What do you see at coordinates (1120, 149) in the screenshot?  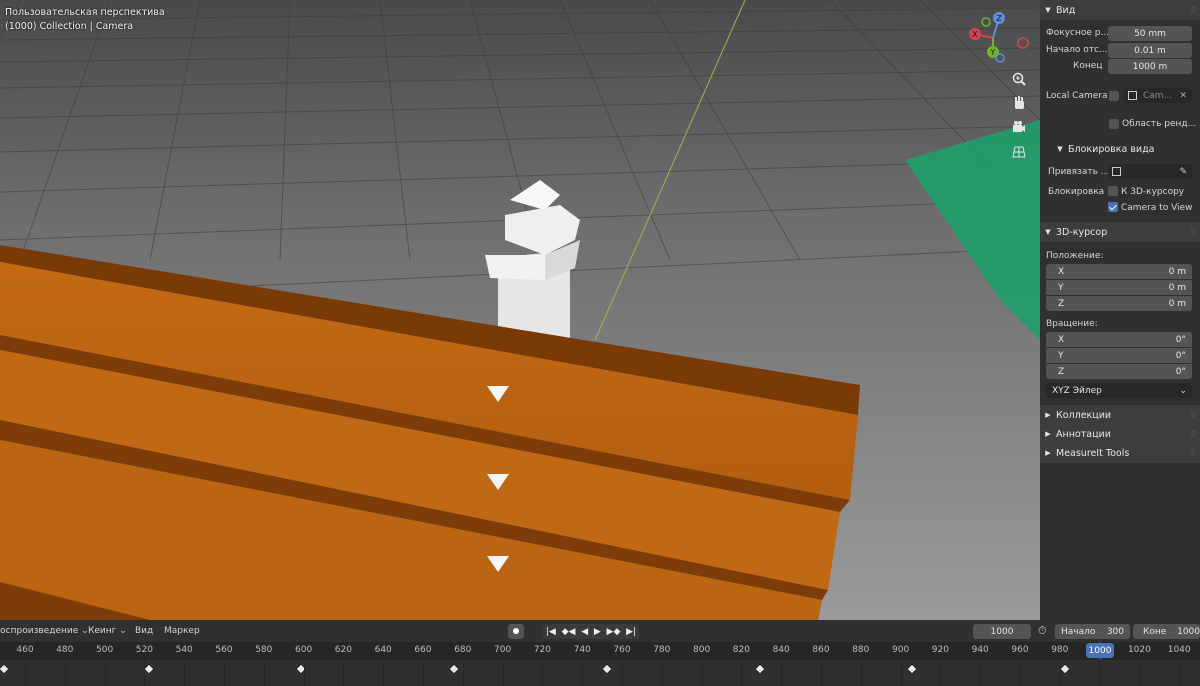 I see `view-lock-subpanel-header: ▼ Блокировка вида` at bounding box center [1120, 149].